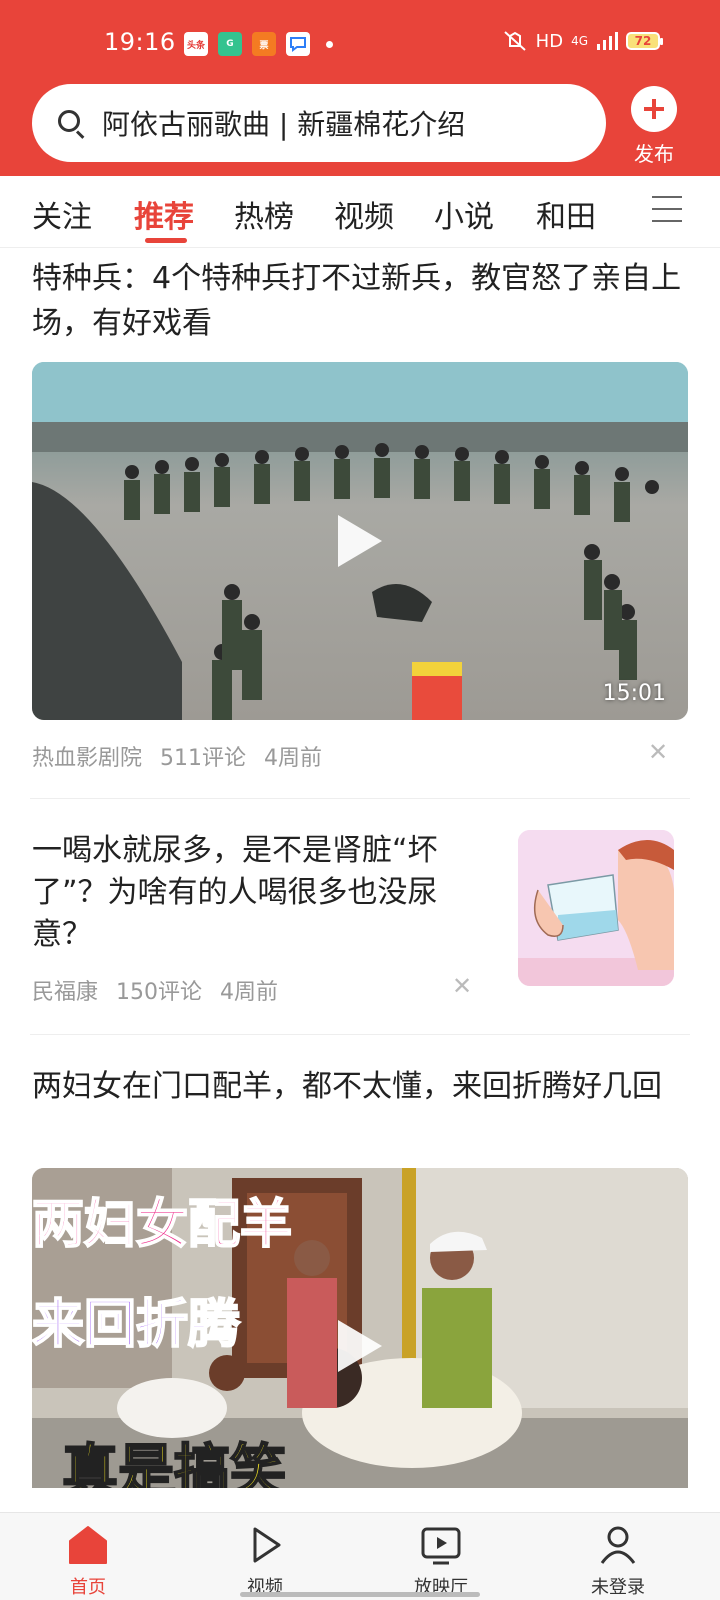 The height and width of the screenshot is (1600, 720). Describe the element at coordinates (164, 214) in the screenshot. I see `tab-recommend: 推荐` at that location.